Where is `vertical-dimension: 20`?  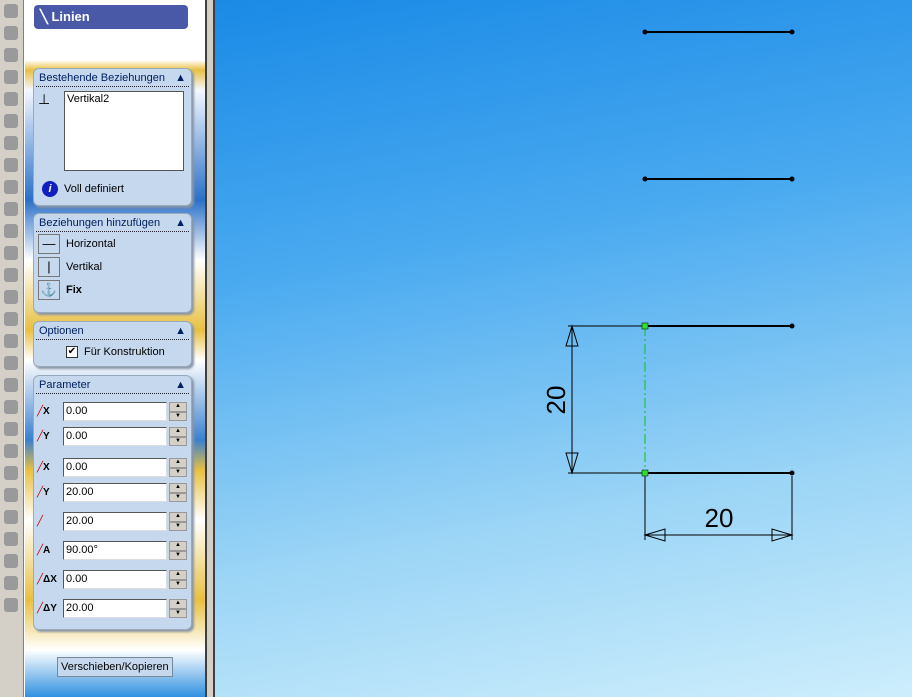 vertical-dimension: 20 is located at coordinates (556, 400).